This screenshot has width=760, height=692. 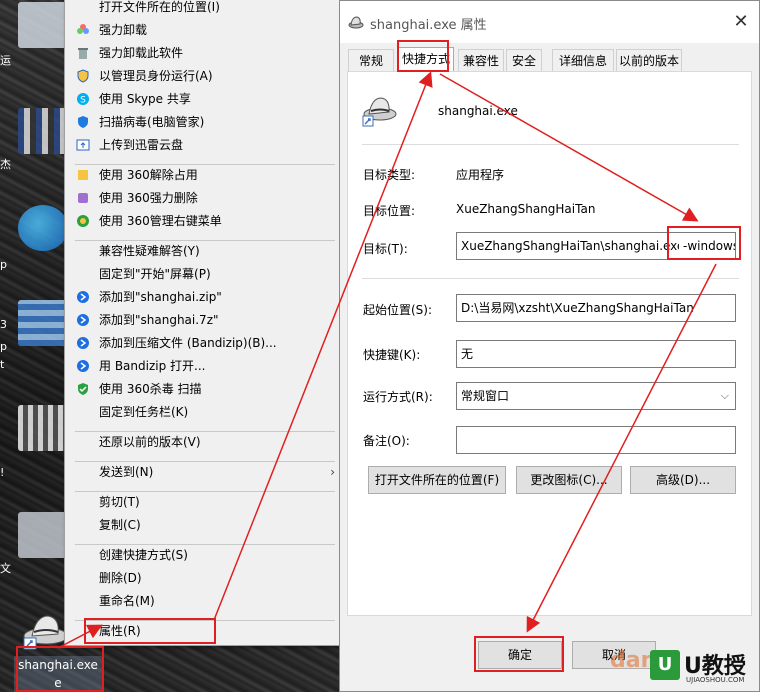 I want to click on context-menu-item: 还原以前的版本(V), so click(x=205, y=442).